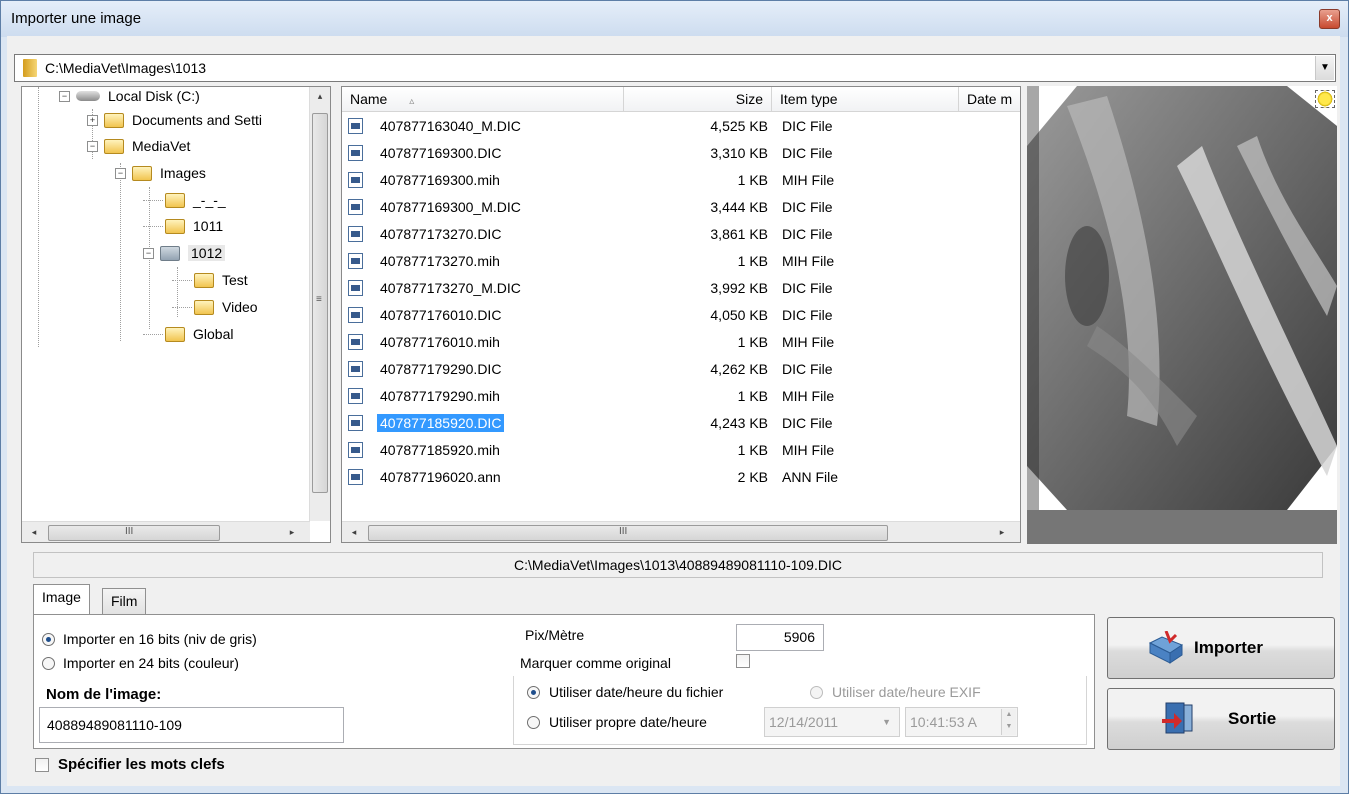 This screenshot has height=794, width=1349. I want to click on image-name-input: 40889489081110-109, so click(191, 725).